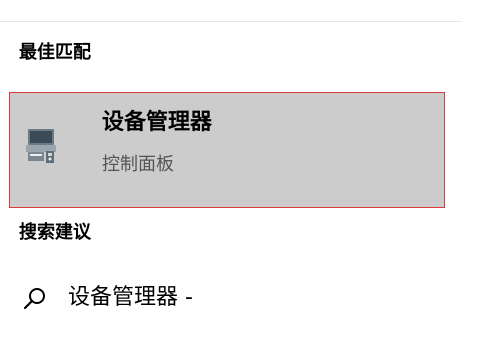  I want to click on search-suggestions-header: 搜索建议, so click(55, 232).